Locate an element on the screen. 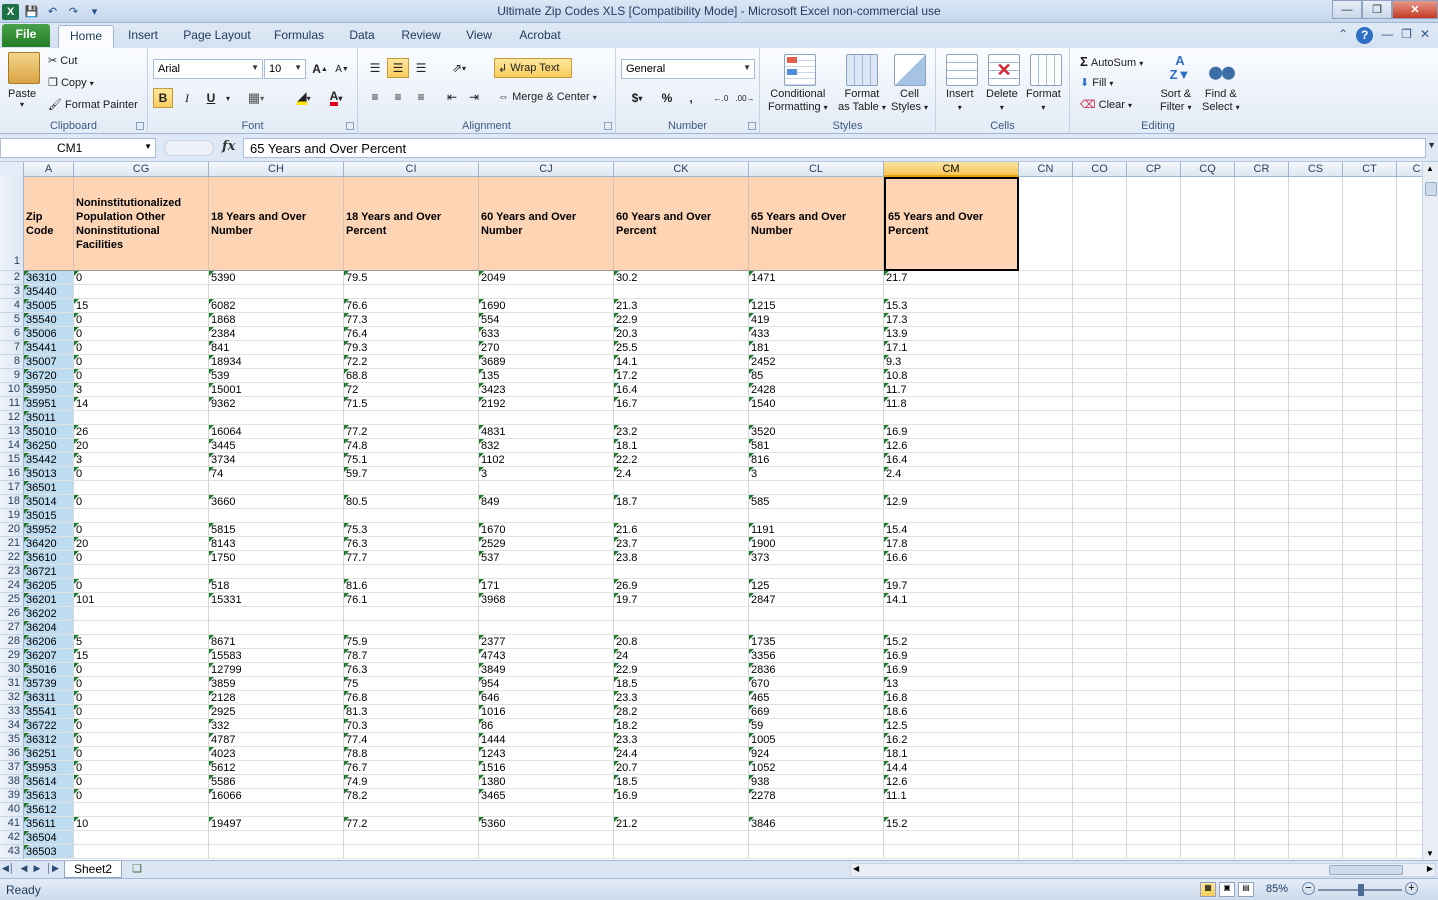  header-cell-cm: 65 Years and Over Percent is located at coordinates (951, 224).